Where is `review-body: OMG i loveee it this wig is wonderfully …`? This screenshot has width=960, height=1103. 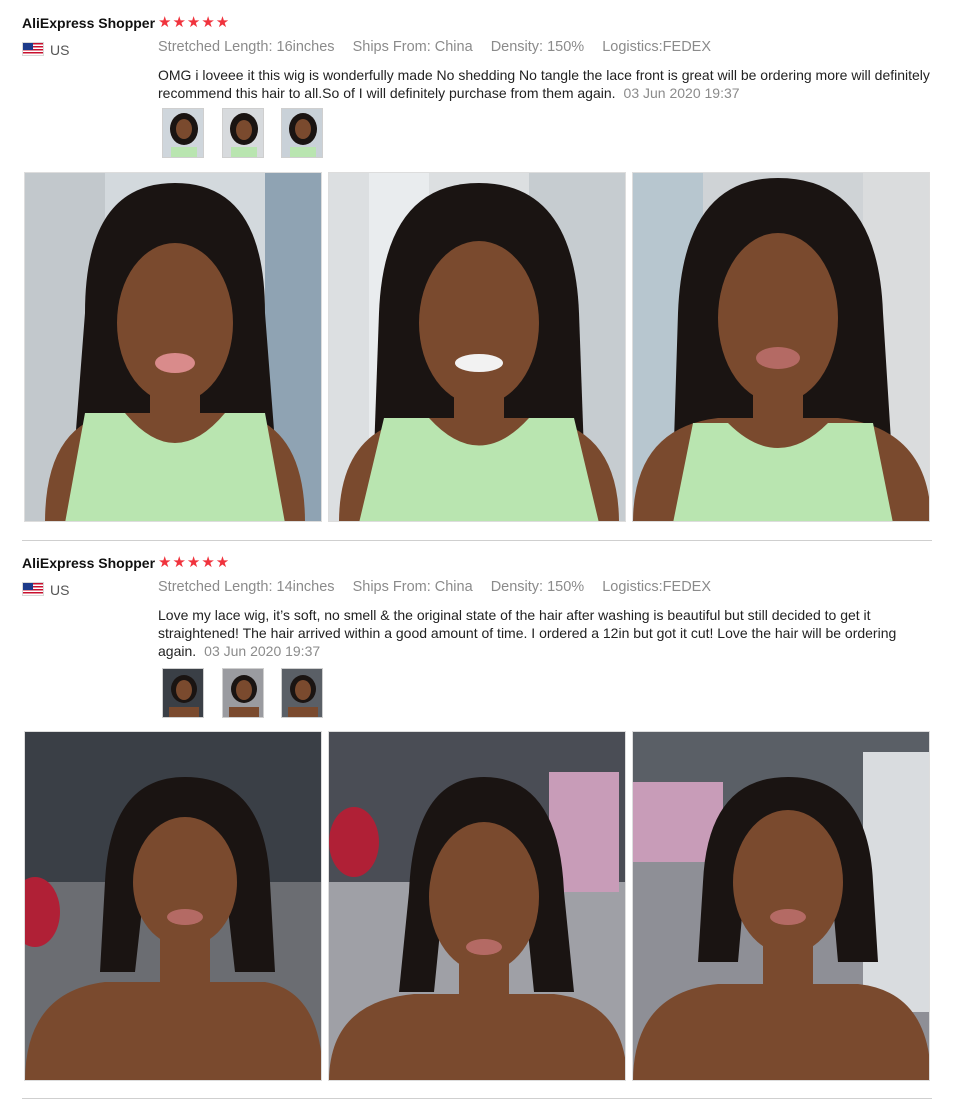 review-body: OMG i loveee it this wig is wonderfully … is located at coordinates (544, 84).